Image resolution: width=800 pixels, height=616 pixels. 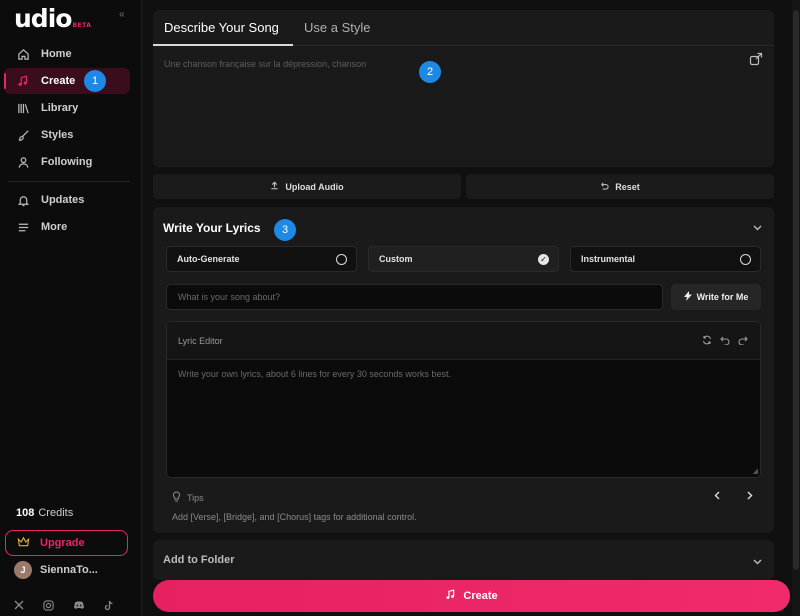 What do you see at coordinates (480, 596) in the screenshot?
I see `create-label: Create` at bounding box center [480, 596].